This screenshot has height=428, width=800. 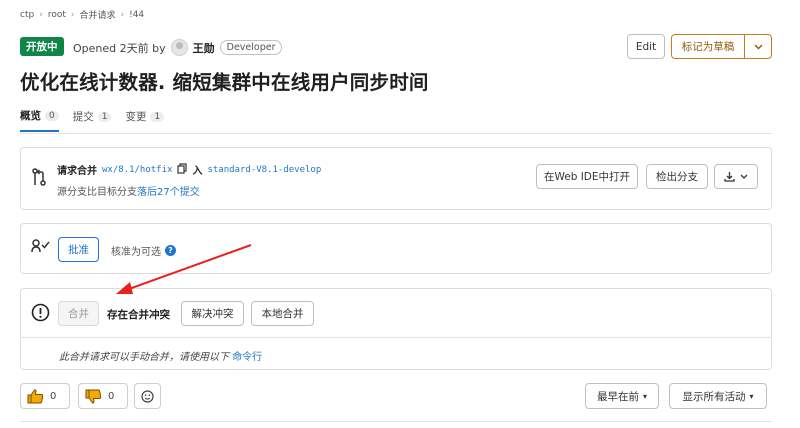 What do you see at coordinates (168, 192) in the screenshot?
I see `behind-commits-link: 落后27个提交` at bounding box center [168, 192].